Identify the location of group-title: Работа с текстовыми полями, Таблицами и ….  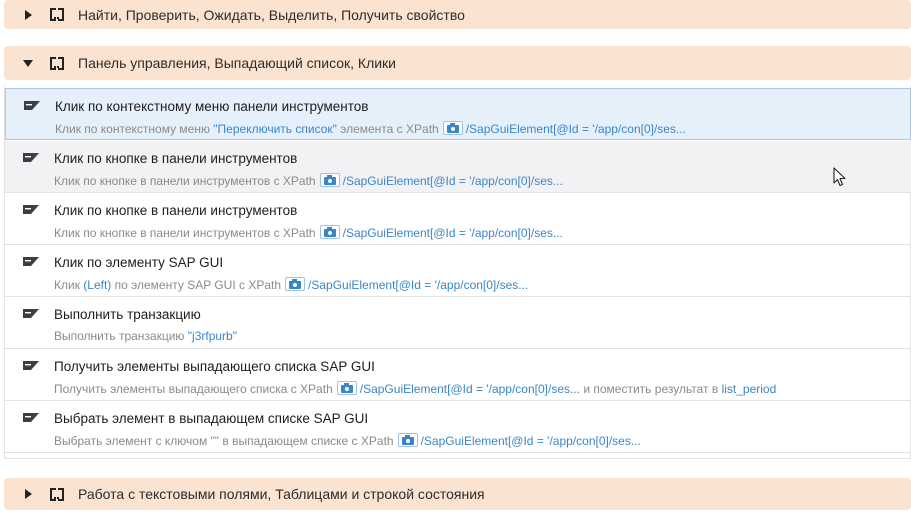
(281, 494).